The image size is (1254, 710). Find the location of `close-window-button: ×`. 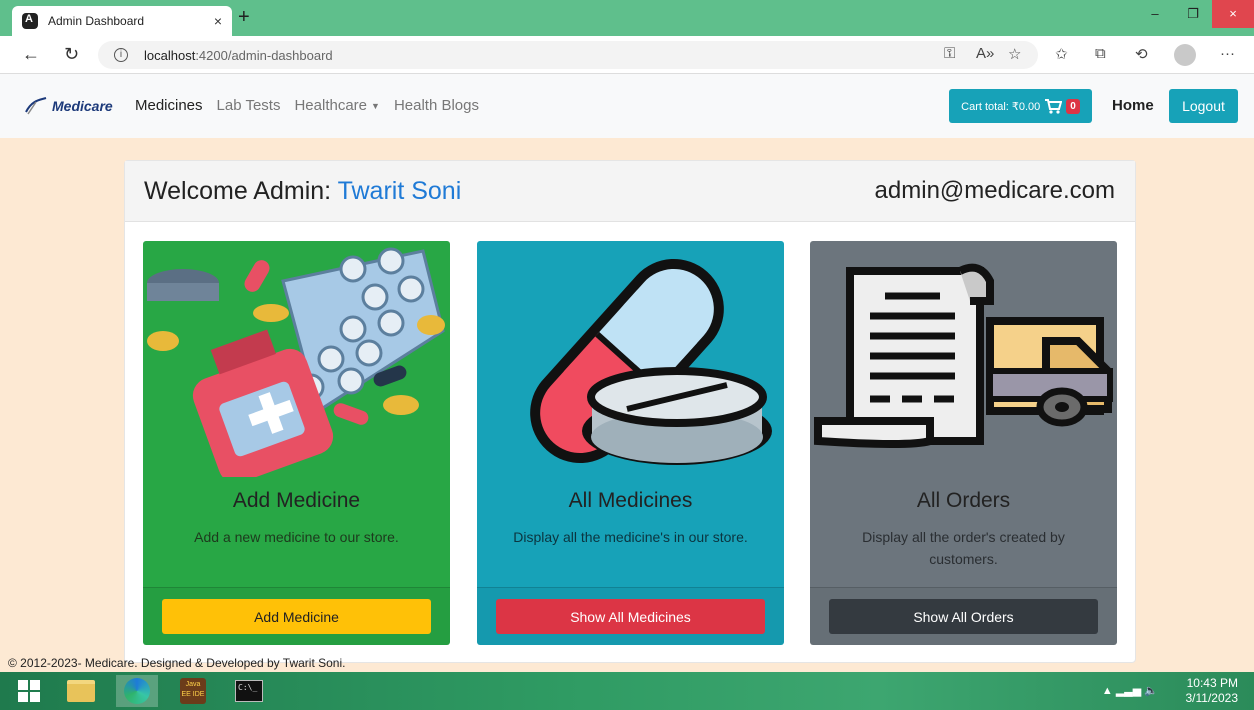

close-window-button: × is located at coordinates (1233, 14).